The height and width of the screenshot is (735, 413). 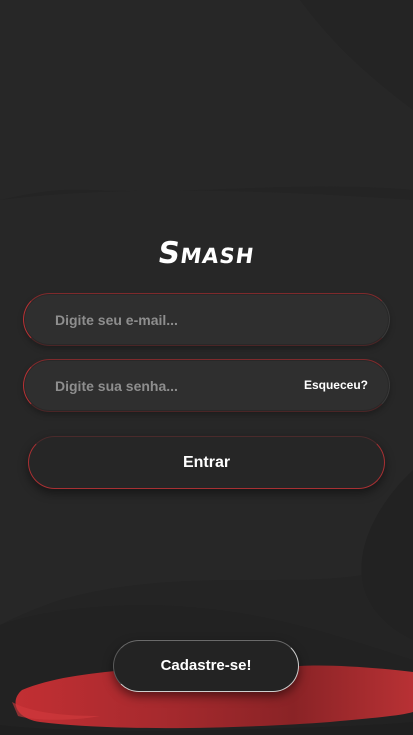 What do you see at coordinates (206, 253) in the screenshot?
I see `app-logo: Smash` at bounding box center [206, 253].